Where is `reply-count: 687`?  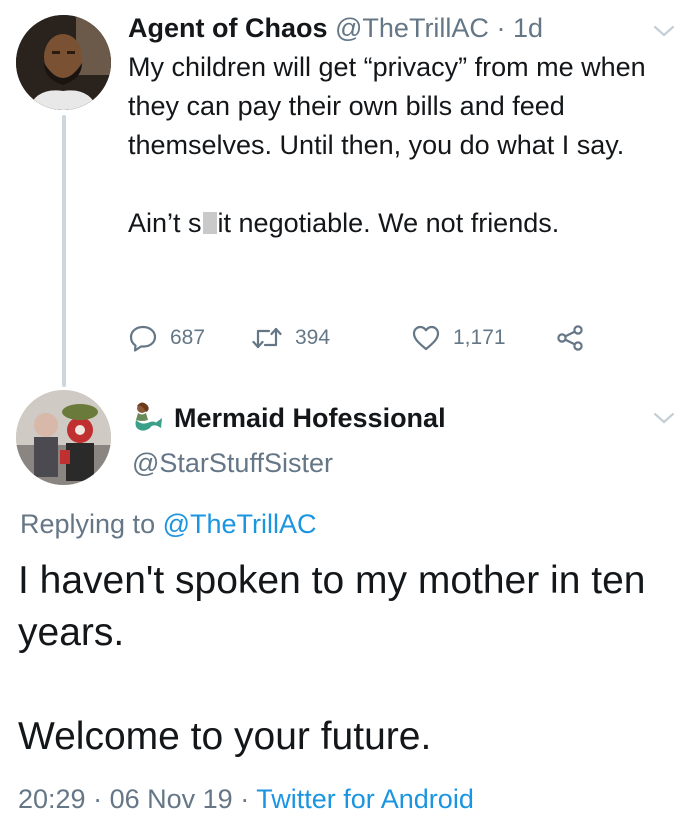
reply-count: 687 is located at coordinates (188, 337).